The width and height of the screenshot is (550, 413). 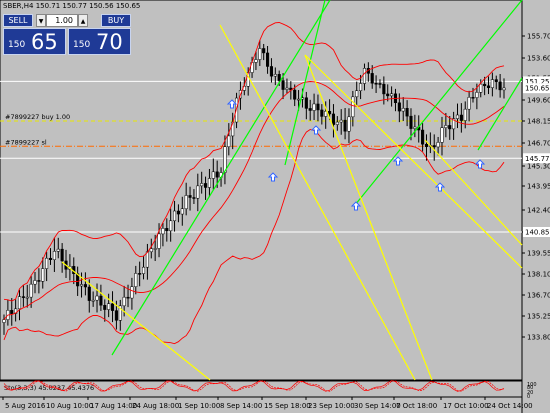 I want to click on lots-input: 1.00, so click(x=62, y=20).